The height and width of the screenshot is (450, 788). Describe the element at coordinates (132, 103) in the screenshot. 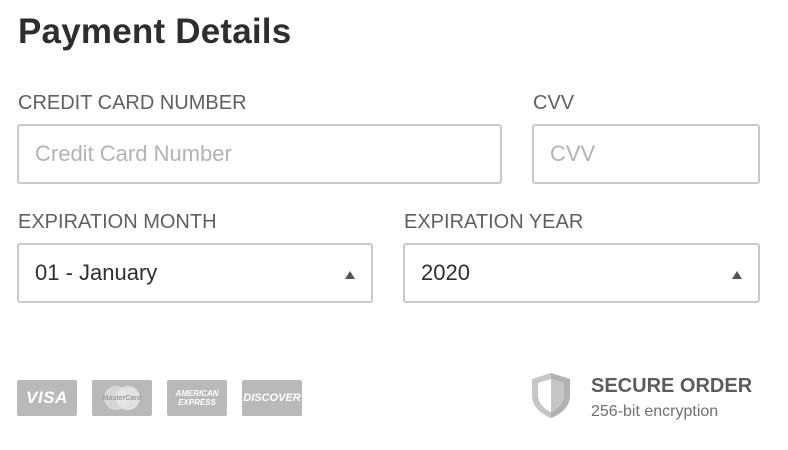

I see `card-number-label: CREDIT CARD NUMBER` at that location.